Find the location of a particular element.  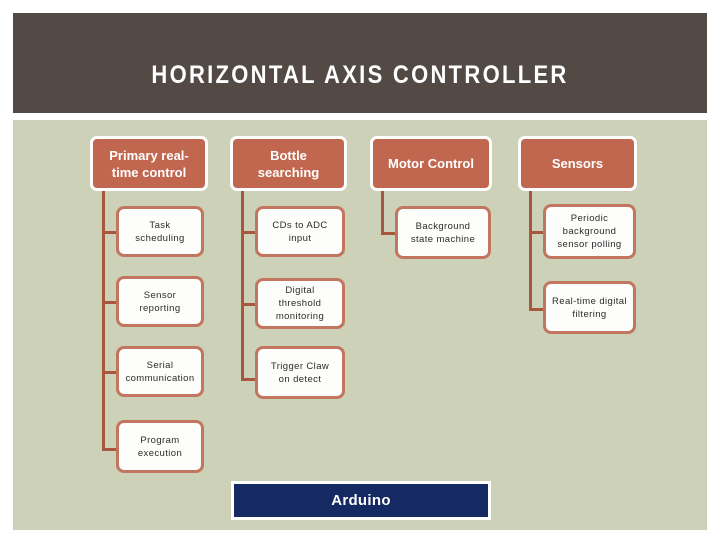

root-node-sensors: Sensors is located at coordinates (577, 163).